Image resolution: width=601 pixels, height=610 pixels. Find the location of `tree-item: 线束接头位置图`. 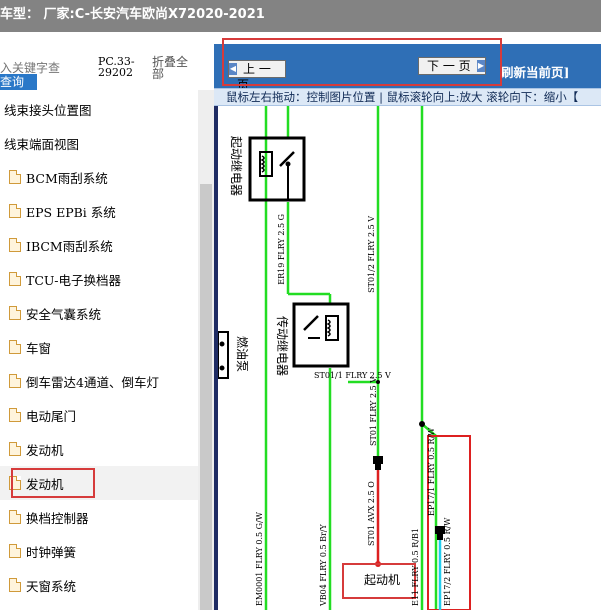

tree-item: 线束接头位置图 is located at coordinates (99, 109).